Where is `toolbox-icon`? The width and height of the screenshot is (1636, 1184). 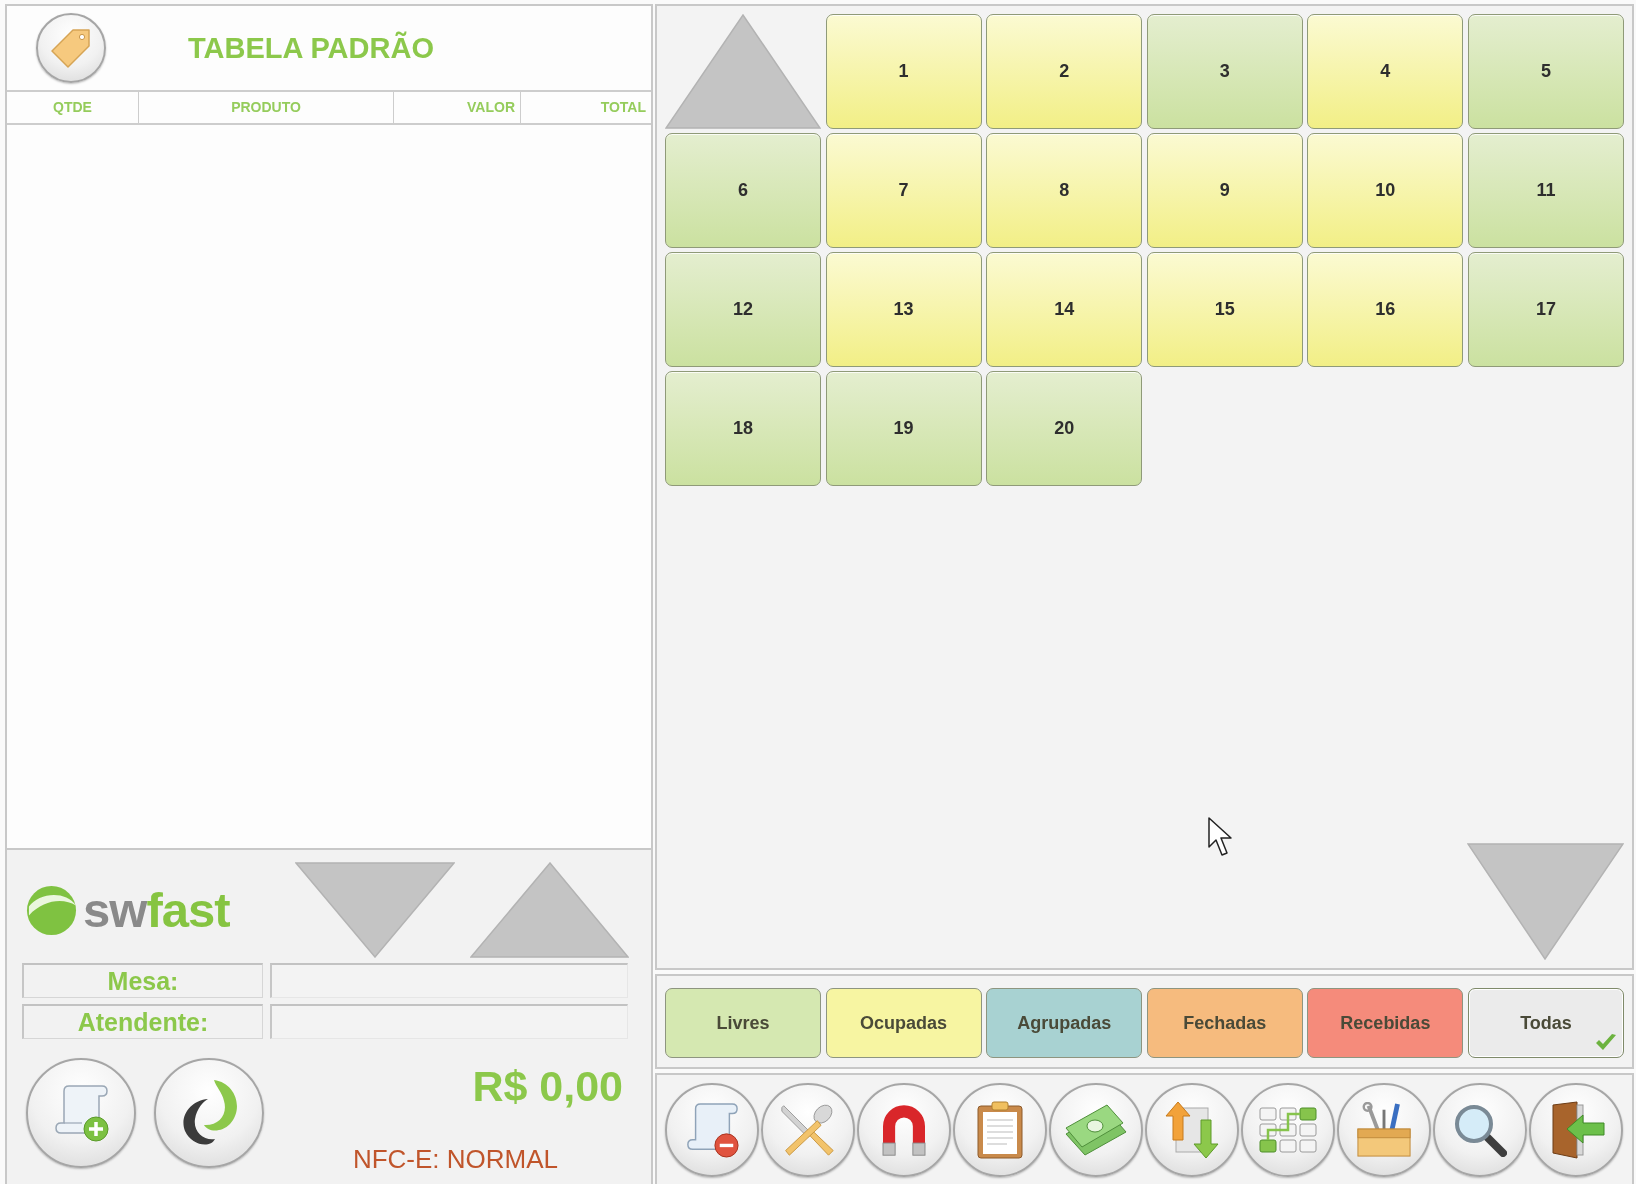
toolbox-icon is located at coordinates (1384, 1130).